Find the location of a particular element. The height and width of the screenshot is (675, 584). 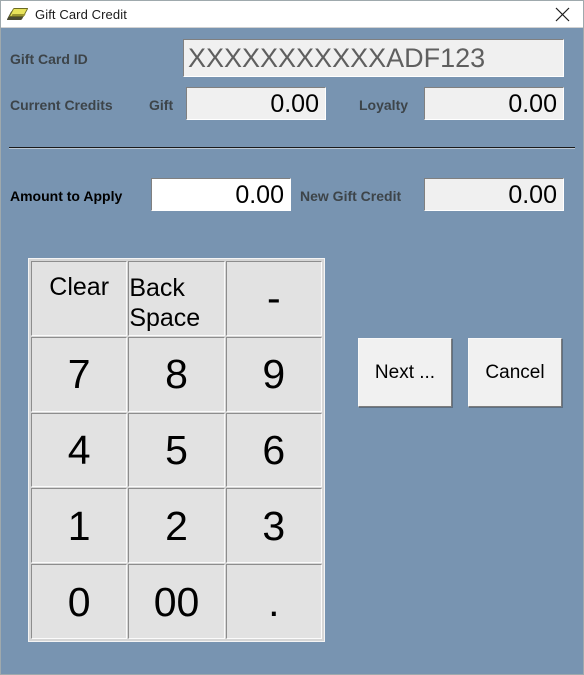

close-button is located at coordinates (561, 14).